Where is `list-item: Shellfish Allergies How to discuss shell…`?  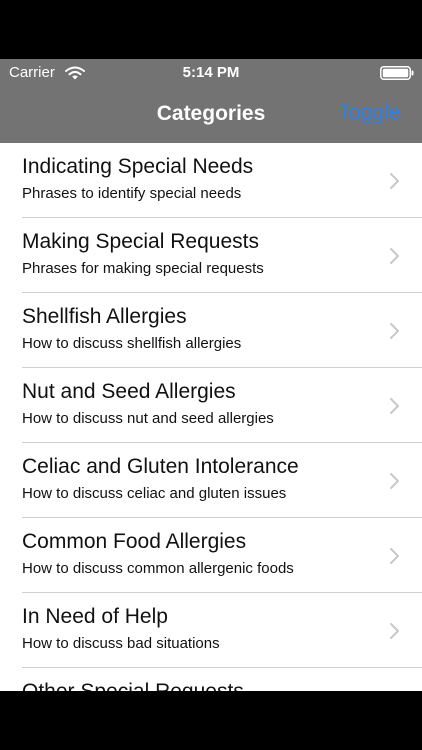
list-item: Shellfish Allergies How to discuss shell… is located at coordinates (211, 330).